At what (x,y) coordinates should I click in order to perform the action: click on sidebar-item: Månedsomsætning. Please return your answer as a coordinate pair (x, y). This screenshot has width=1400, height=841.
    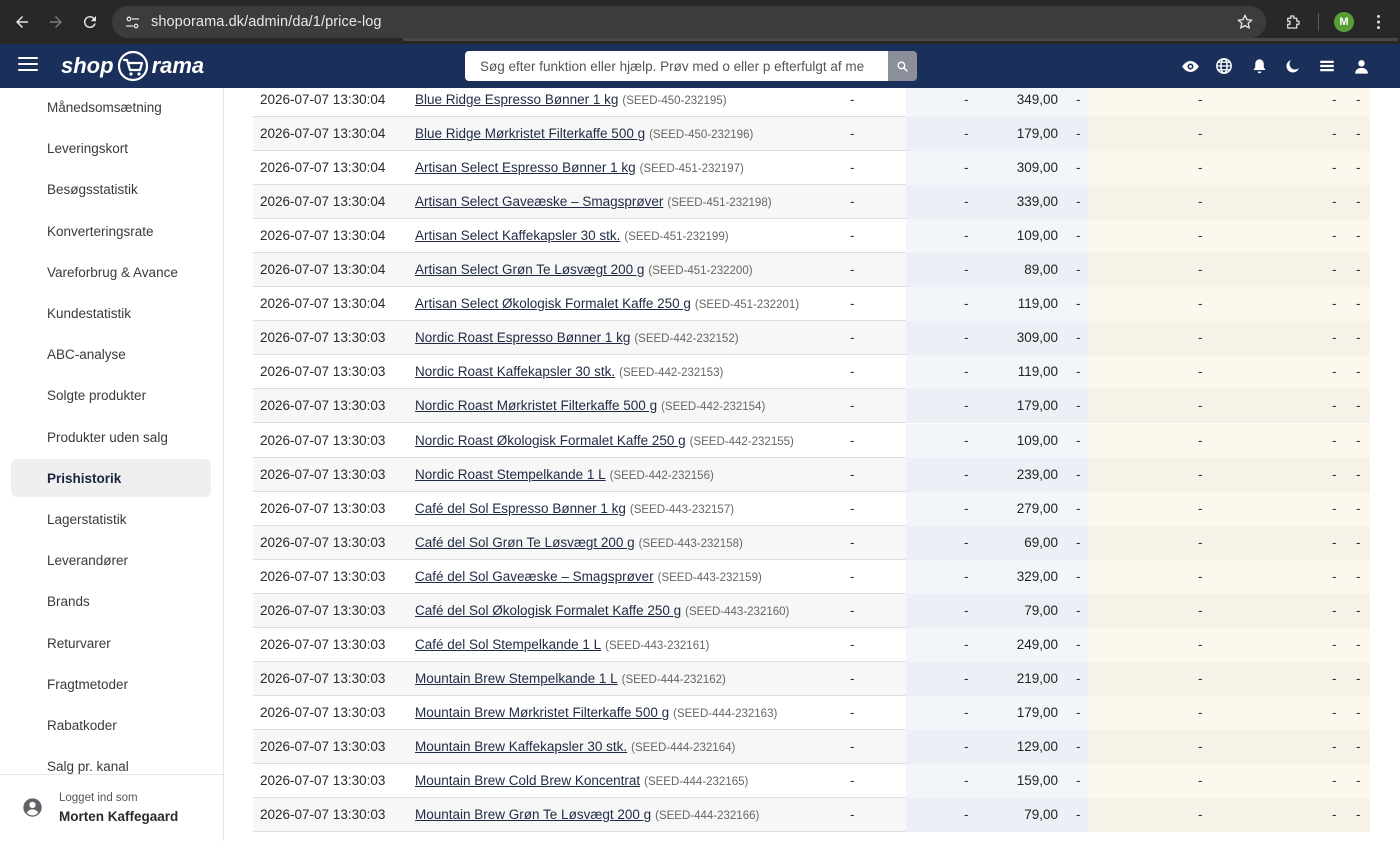
    Looking at the image, I should click on (111, 107).